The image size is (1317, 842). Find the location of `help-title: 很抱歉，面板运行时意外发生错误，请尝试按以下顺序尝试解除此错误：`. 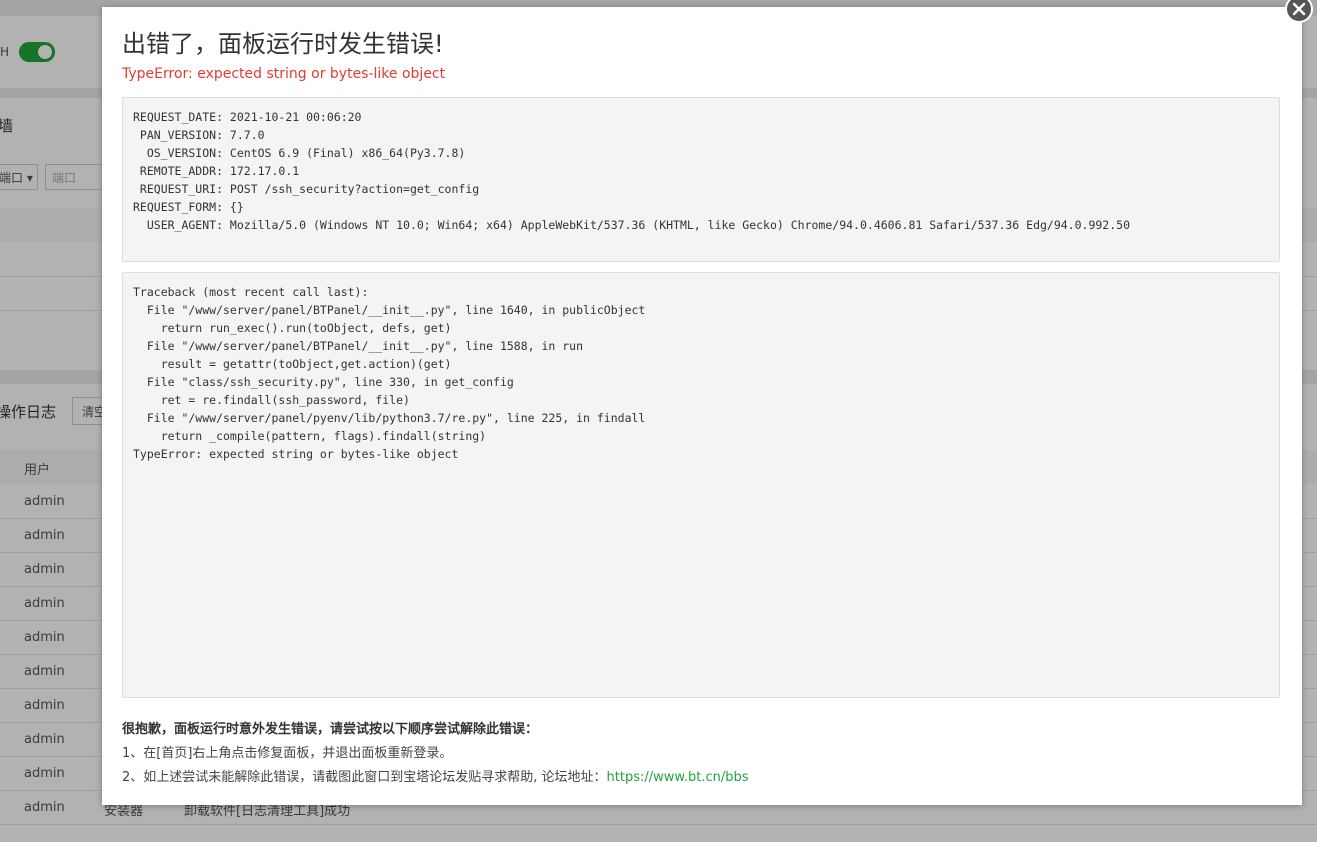

help-title: 很抱歉，面板运行时意外发生错误，请尝试按以下顺序尝试解除此错误： is located at coordinates (330, 729).